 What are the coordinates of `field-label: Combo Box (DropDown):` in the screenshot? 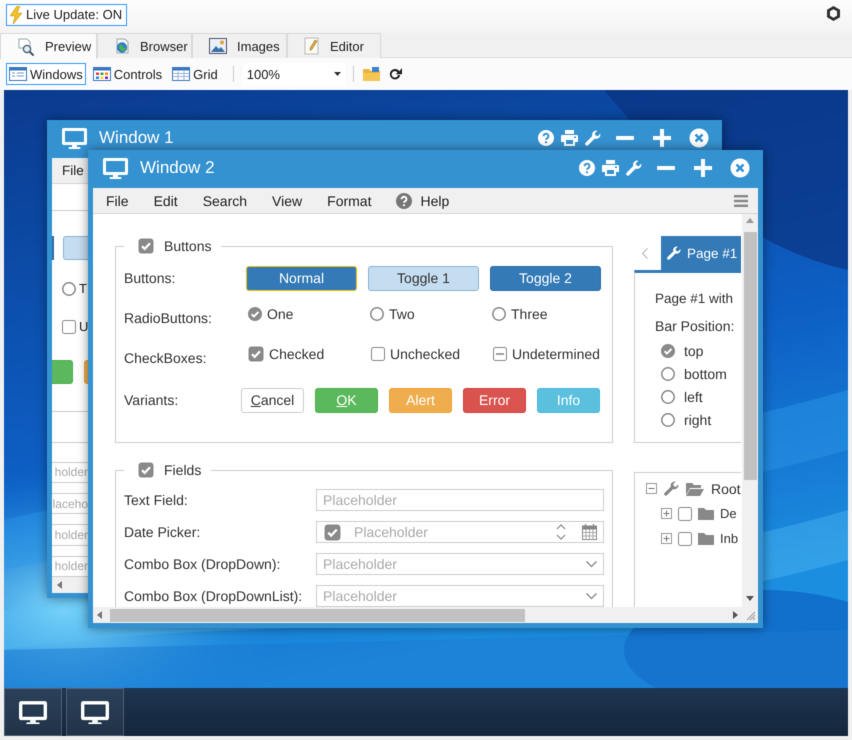 It's located at (203, 564).